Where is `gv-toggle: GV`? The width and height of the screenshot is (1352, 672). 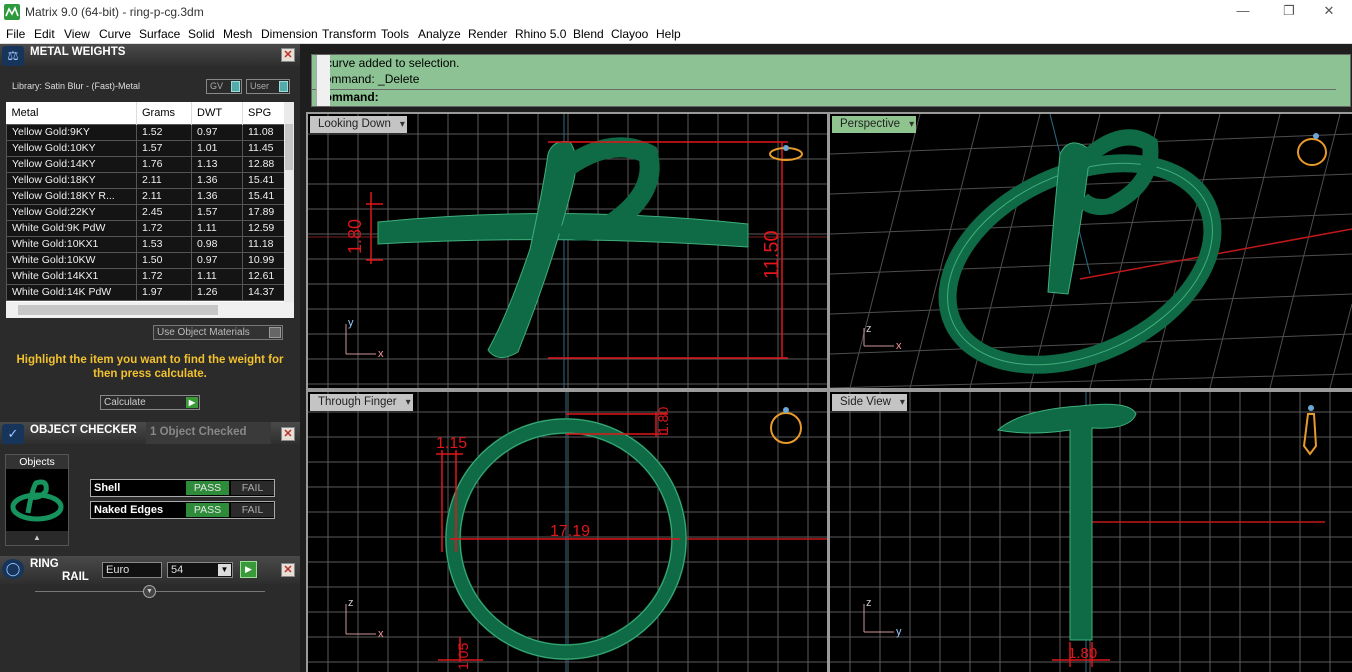 gv-toggle: GV is located at coordinates (224, 86).